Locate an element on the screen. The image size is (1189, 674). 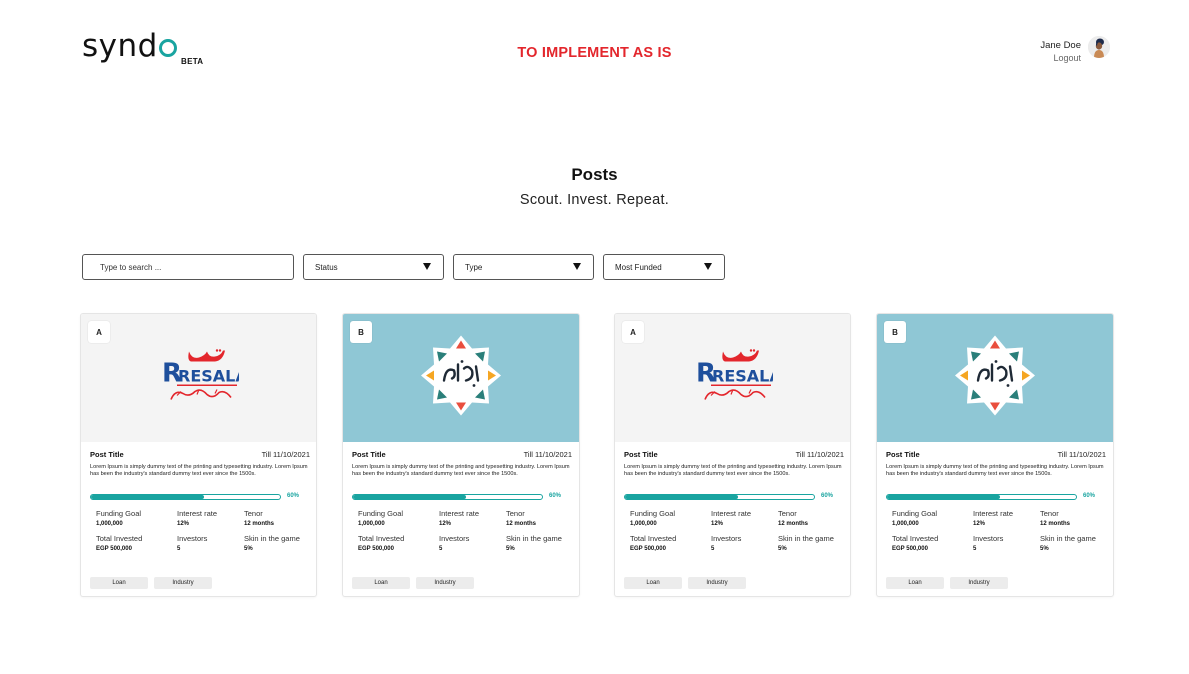
status-filter-dropdown: Status is located at coordinates (373, 267).